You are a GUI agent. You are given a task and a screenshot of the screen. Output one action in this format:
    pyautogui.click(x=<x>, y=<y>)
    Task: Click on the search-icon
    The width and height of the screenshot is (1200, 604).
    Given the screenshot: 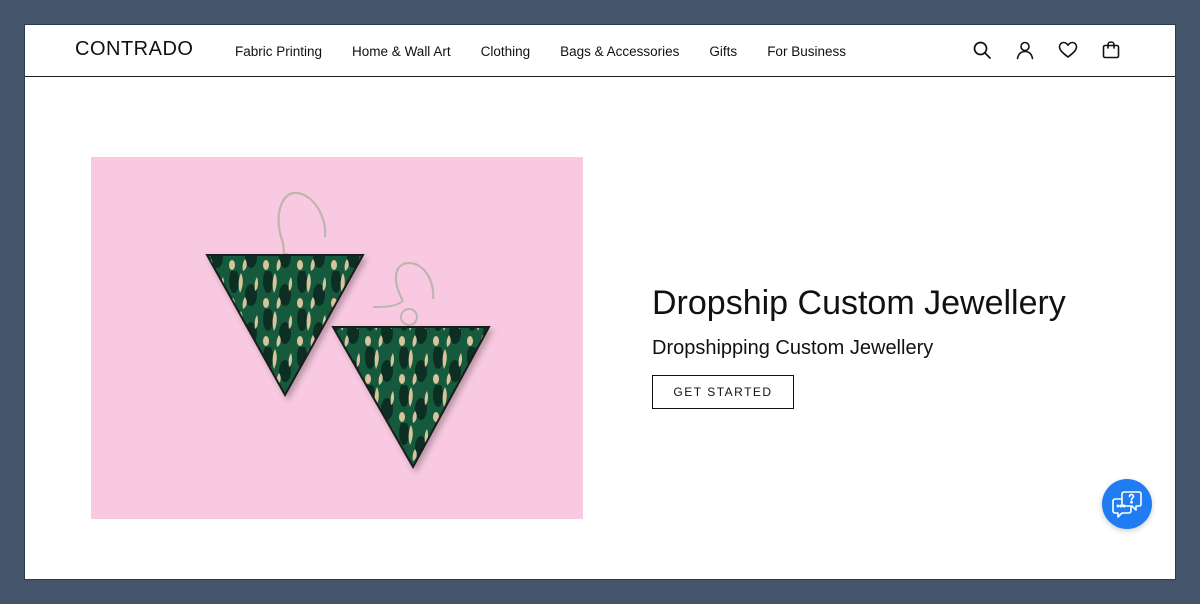 What is the action you would take?
    pyautogui.click(x=982, y=50)
    